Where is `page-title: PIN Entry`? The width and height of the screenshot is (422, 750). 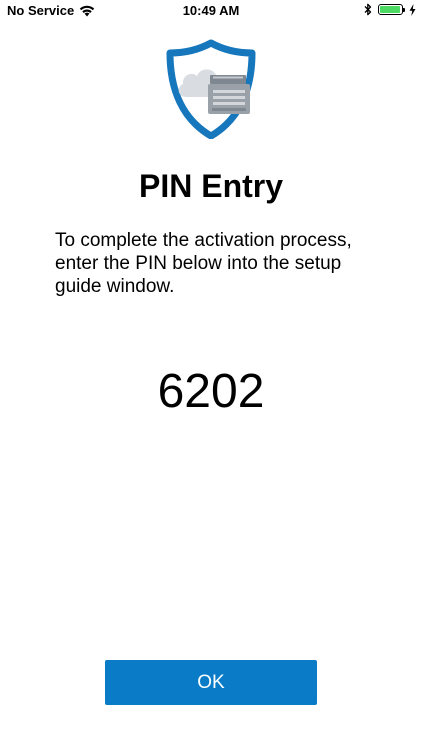
page-title: PIN Entry is located at coordinates (211, 186).